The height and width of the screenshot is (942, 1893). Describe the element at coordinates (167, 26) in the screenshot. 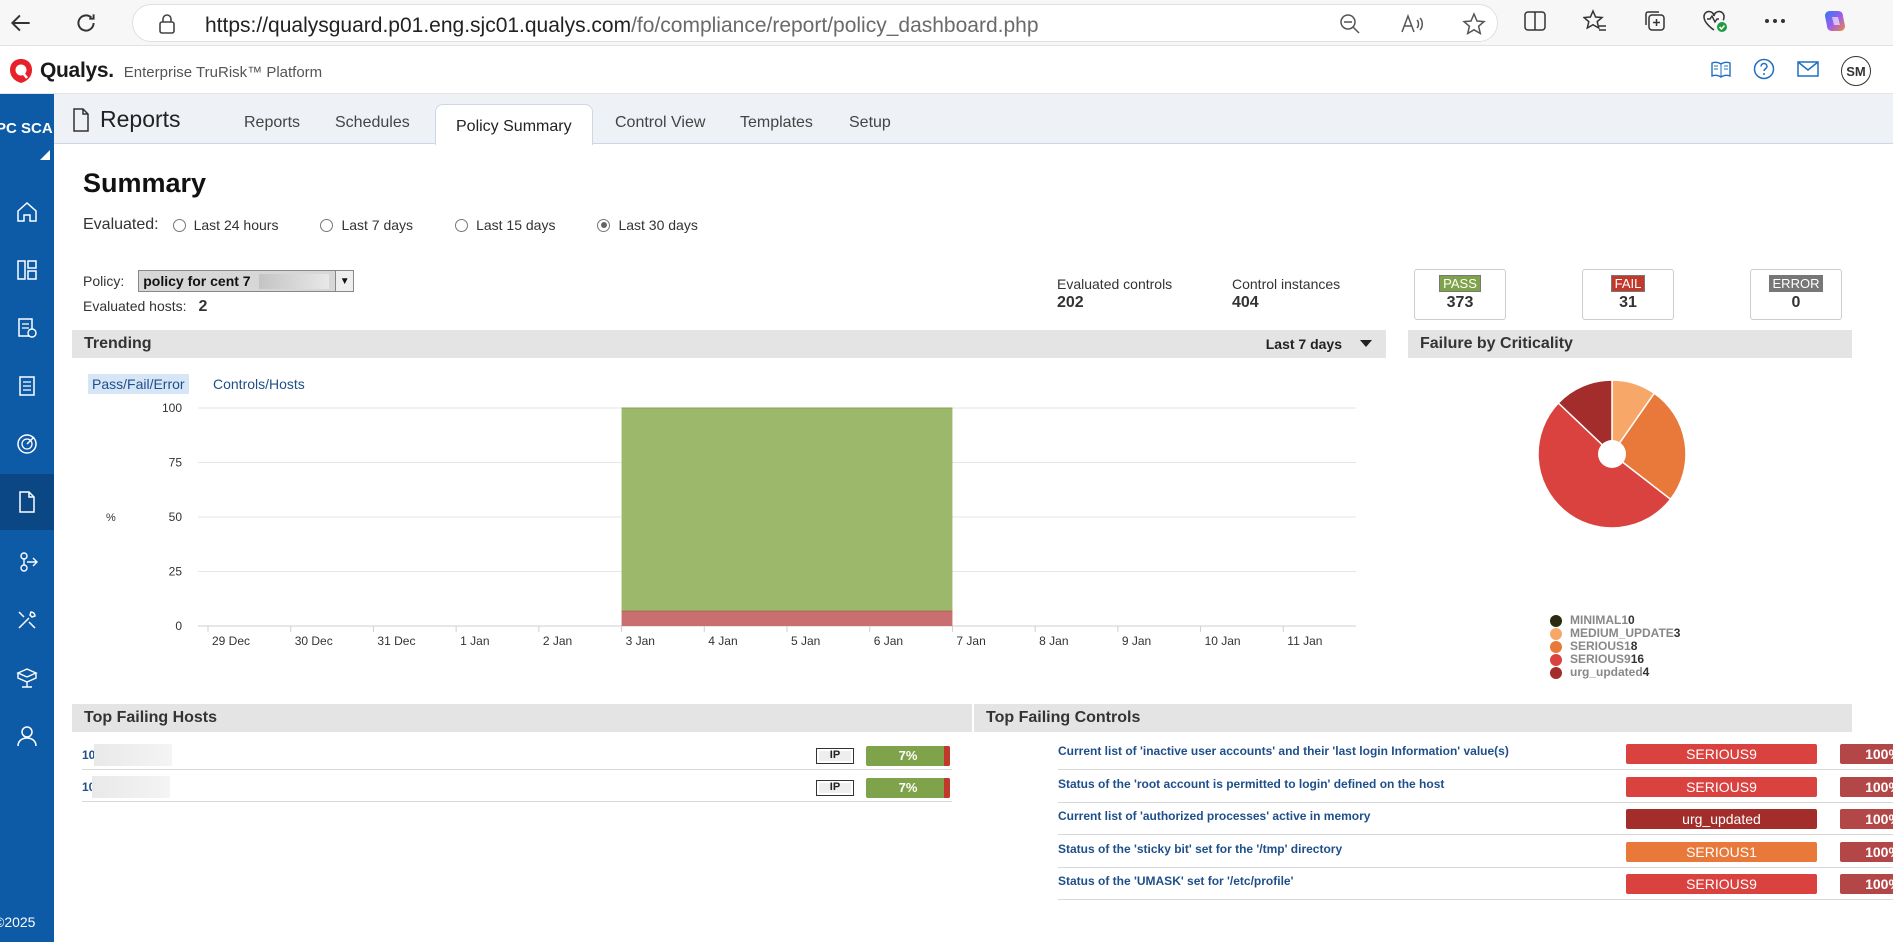

I see `lock-icon` at that location.